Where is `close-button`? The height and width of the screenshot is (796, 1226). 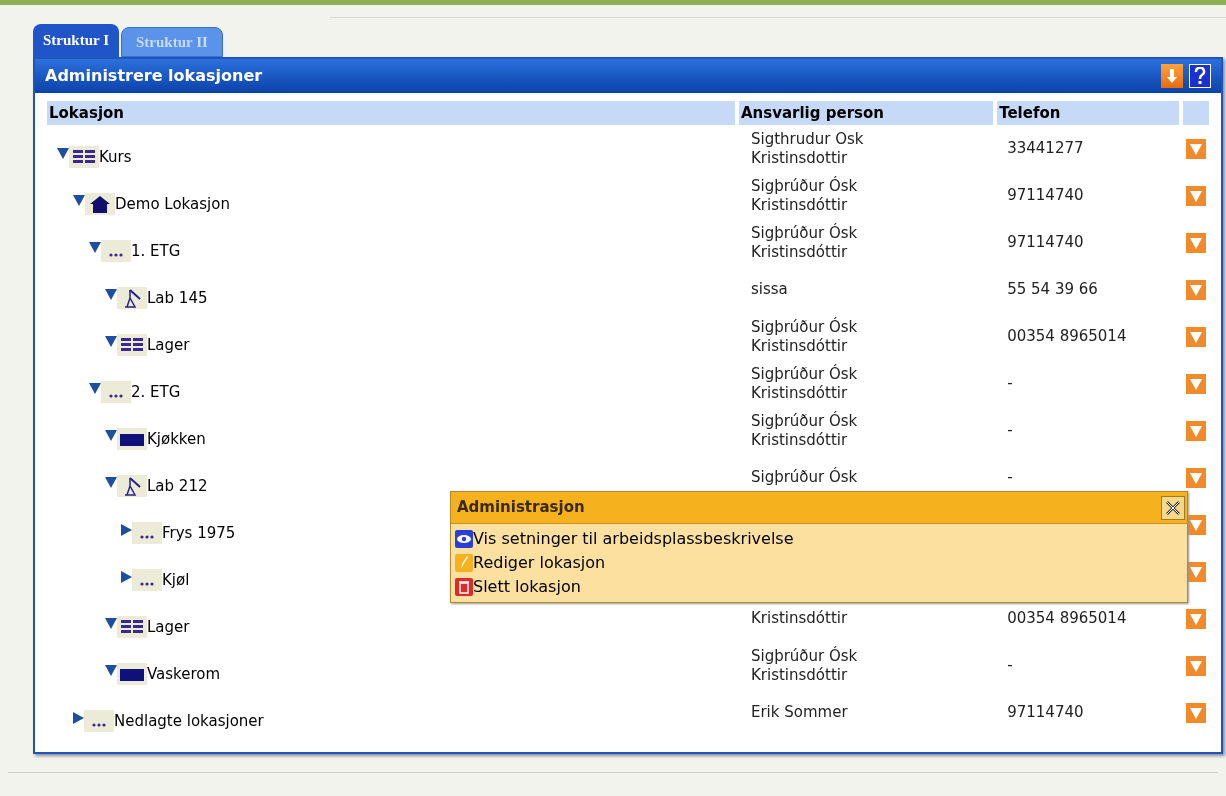
close-button is located at coordinates (1173, 507).